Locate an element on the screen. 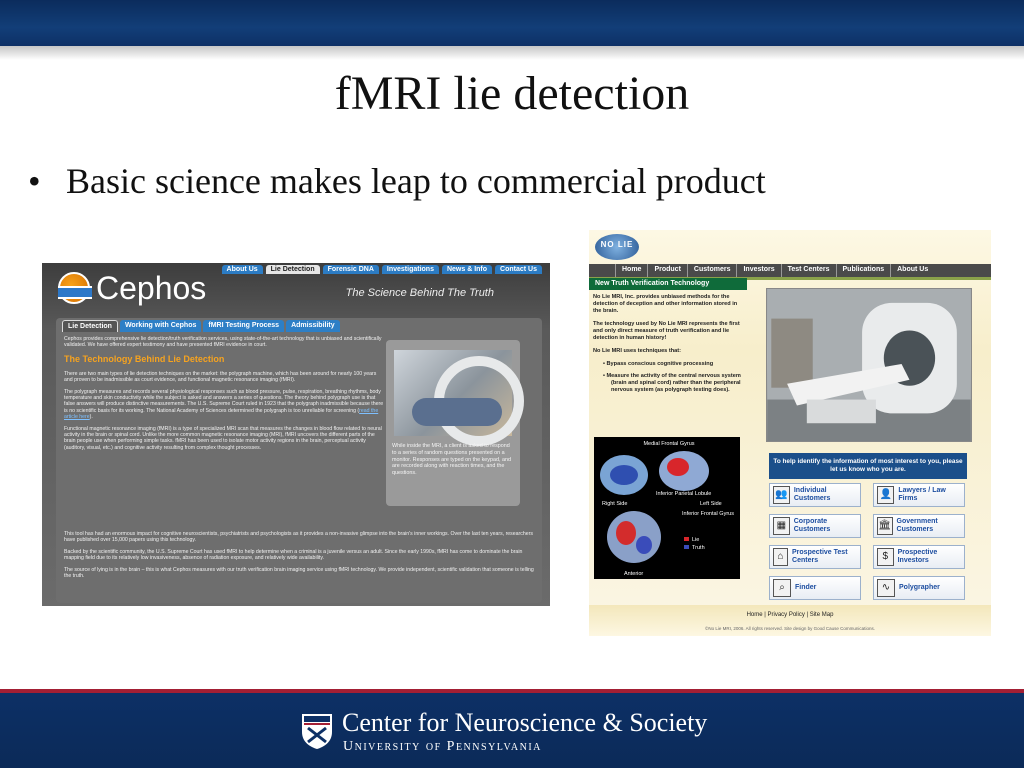 This screenshot has height=768, width=1024. nolie-nav-investors: Investors is located at coordinates (758, 270).